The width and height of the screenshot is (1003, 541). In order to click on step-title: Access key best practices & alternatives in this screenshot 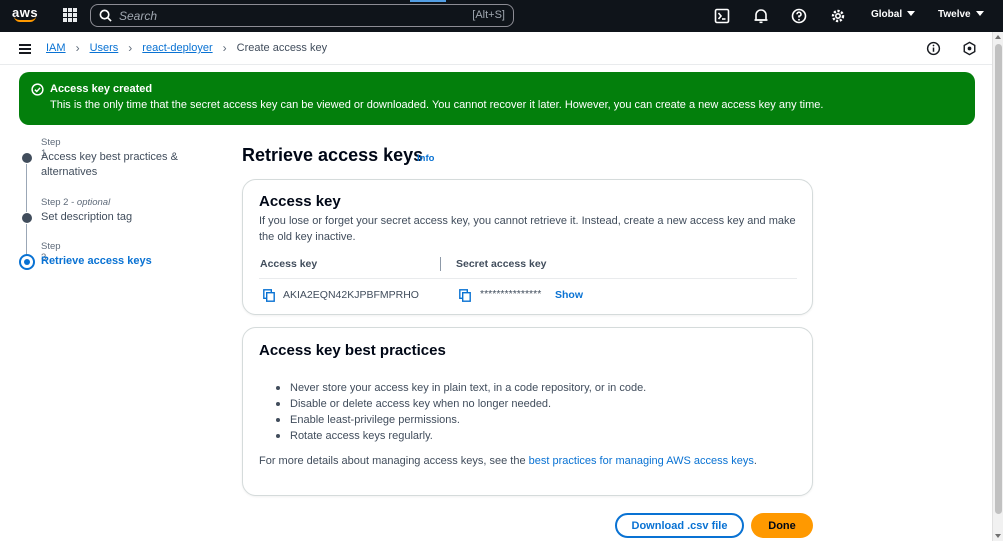, I will do `click(121, 165)`.